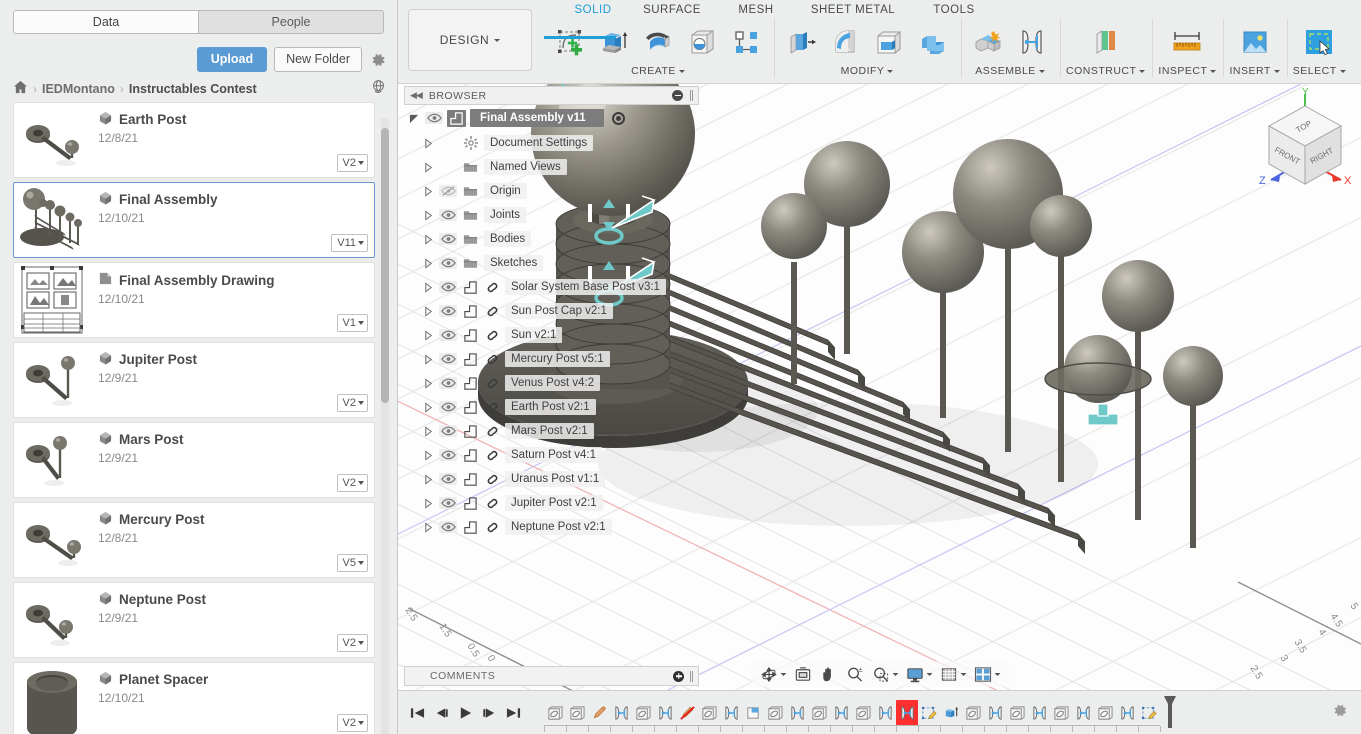 This screenshot has height=734, width=1361. I want to click on browser-node: Neptune Post v2:1, so click(551, 527).